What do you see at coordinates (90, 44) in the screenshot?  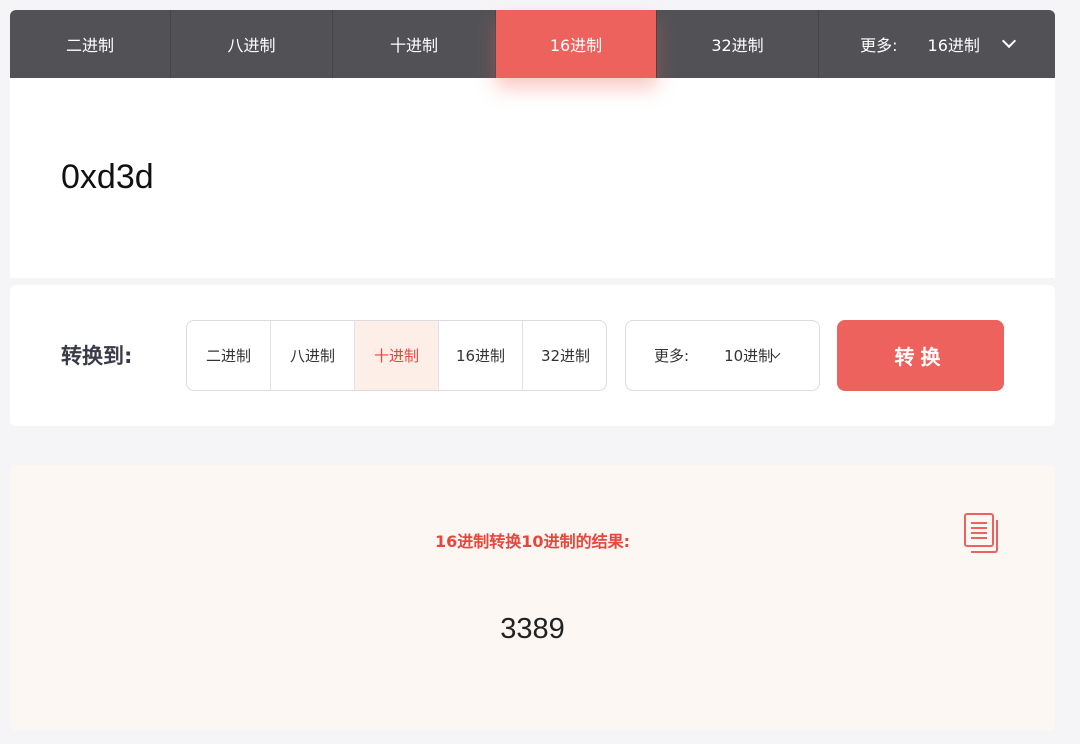 I see `tab-binary: 二进制` at bounding box center [90, 44].